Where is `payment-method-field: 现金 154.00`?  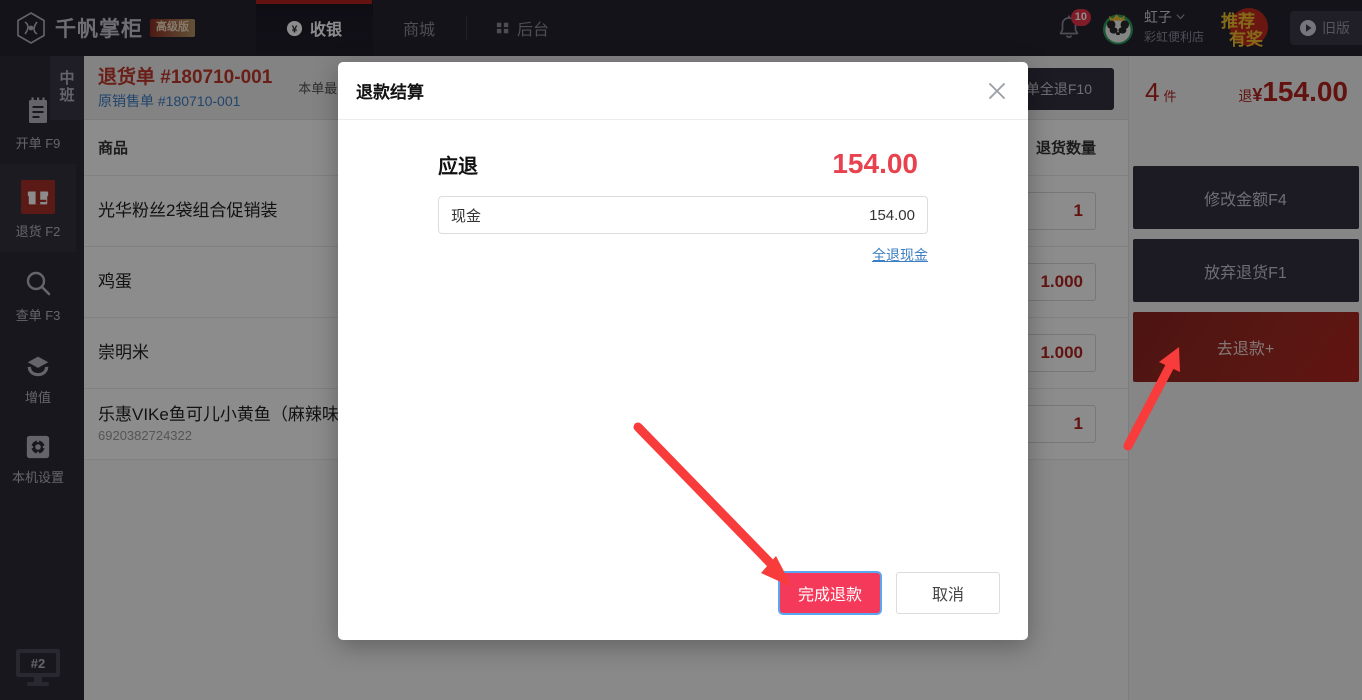
payment-method-field: 现金 154.00 is located at coordinates (683, 215).